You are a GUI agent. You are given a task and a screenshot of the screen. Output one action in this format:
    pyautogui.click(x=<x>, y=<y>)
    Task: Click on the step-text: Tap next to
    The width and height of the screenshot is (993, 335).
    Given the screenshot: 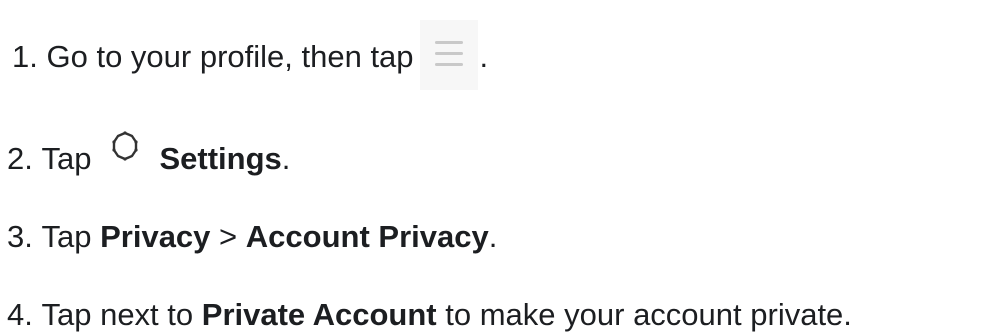 What is the action you would take?
    pyautogui.click(x=117, y=314)
    